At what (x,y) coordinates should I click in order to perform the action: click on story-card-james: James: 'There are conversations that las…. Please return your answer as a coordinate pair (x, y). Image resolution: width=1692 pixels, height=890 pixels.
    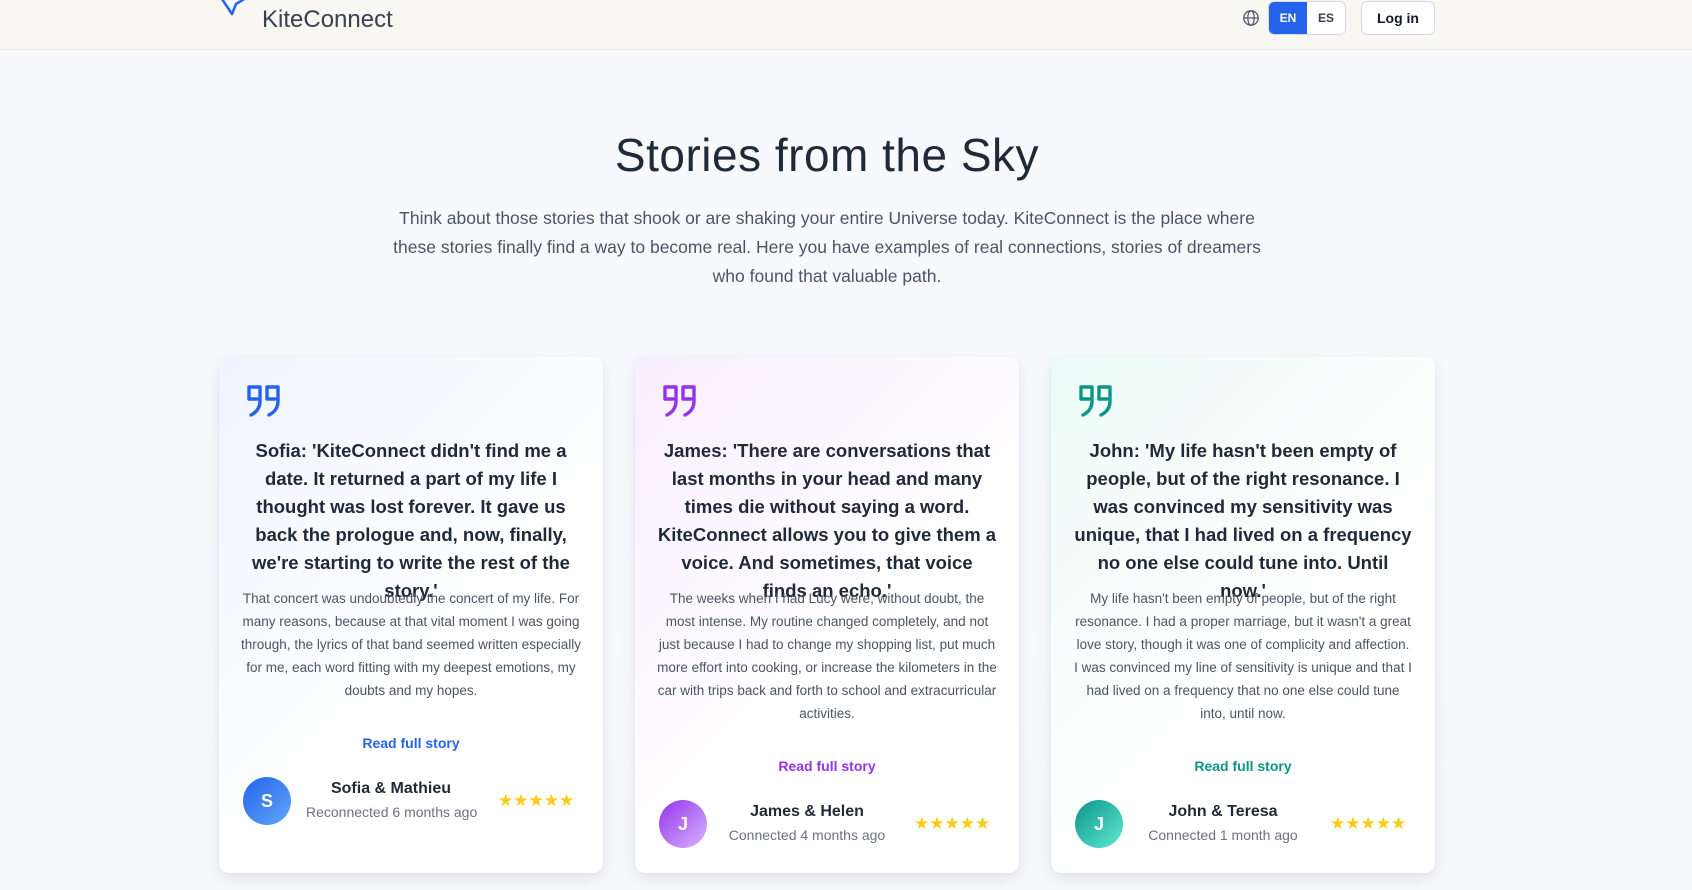
    Looking at the image, I should click on (827, 615).